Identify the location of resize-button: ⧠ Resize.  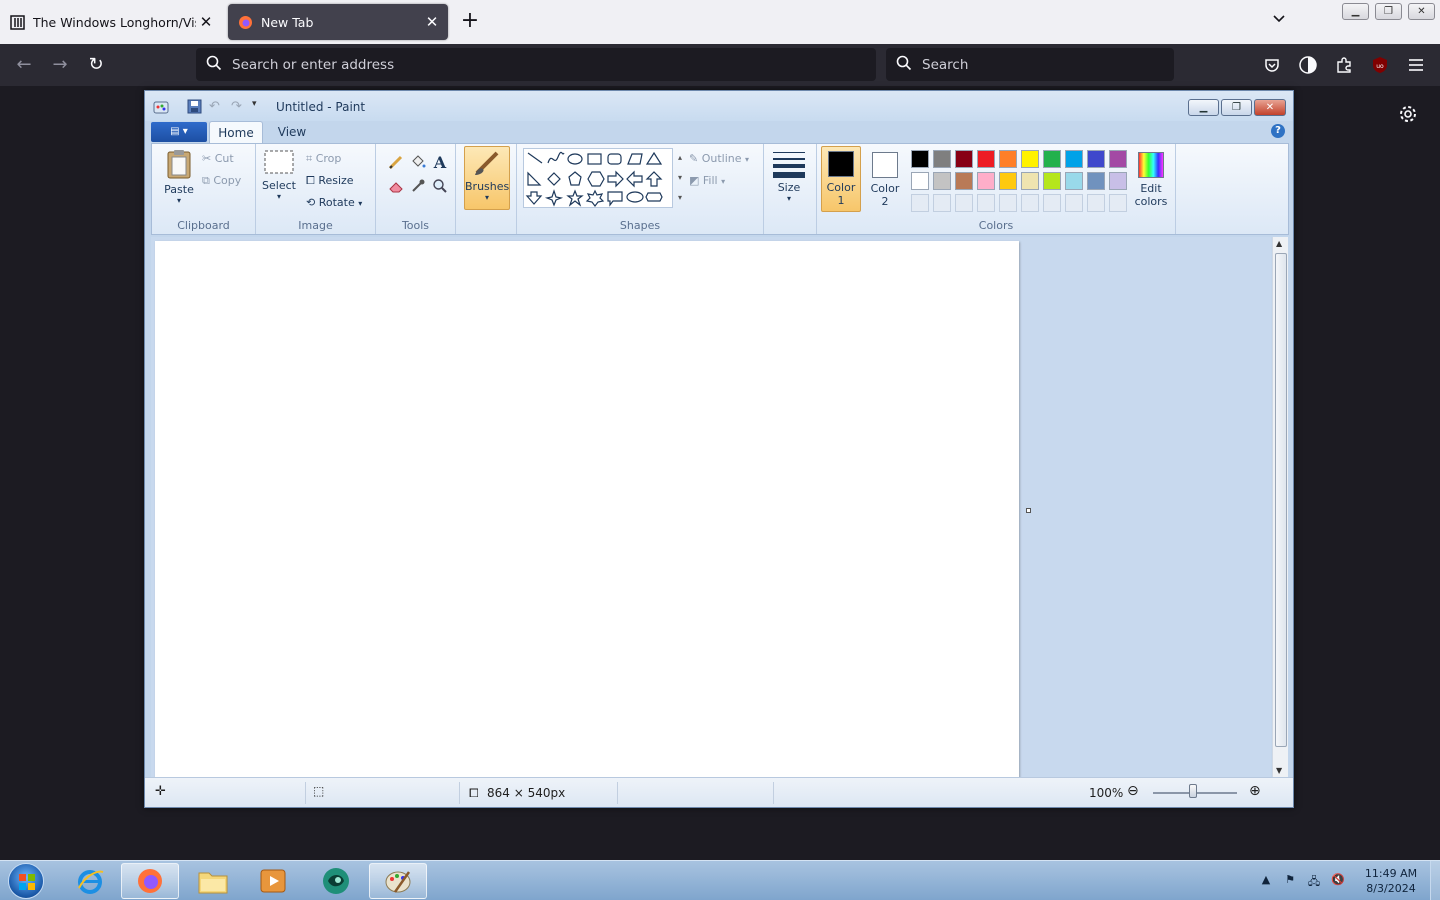
(330, 181).